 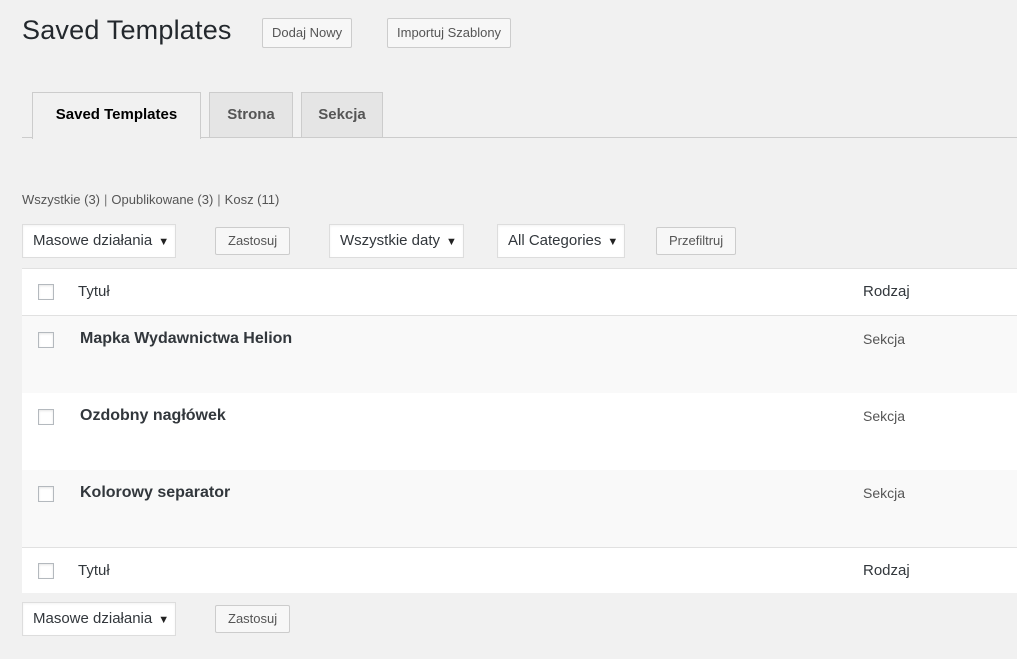 What do you see at coordinates (886, 570) in the screenshot?
I see `column-type-footer: Rodzaj` at bounding box center [886, 570].